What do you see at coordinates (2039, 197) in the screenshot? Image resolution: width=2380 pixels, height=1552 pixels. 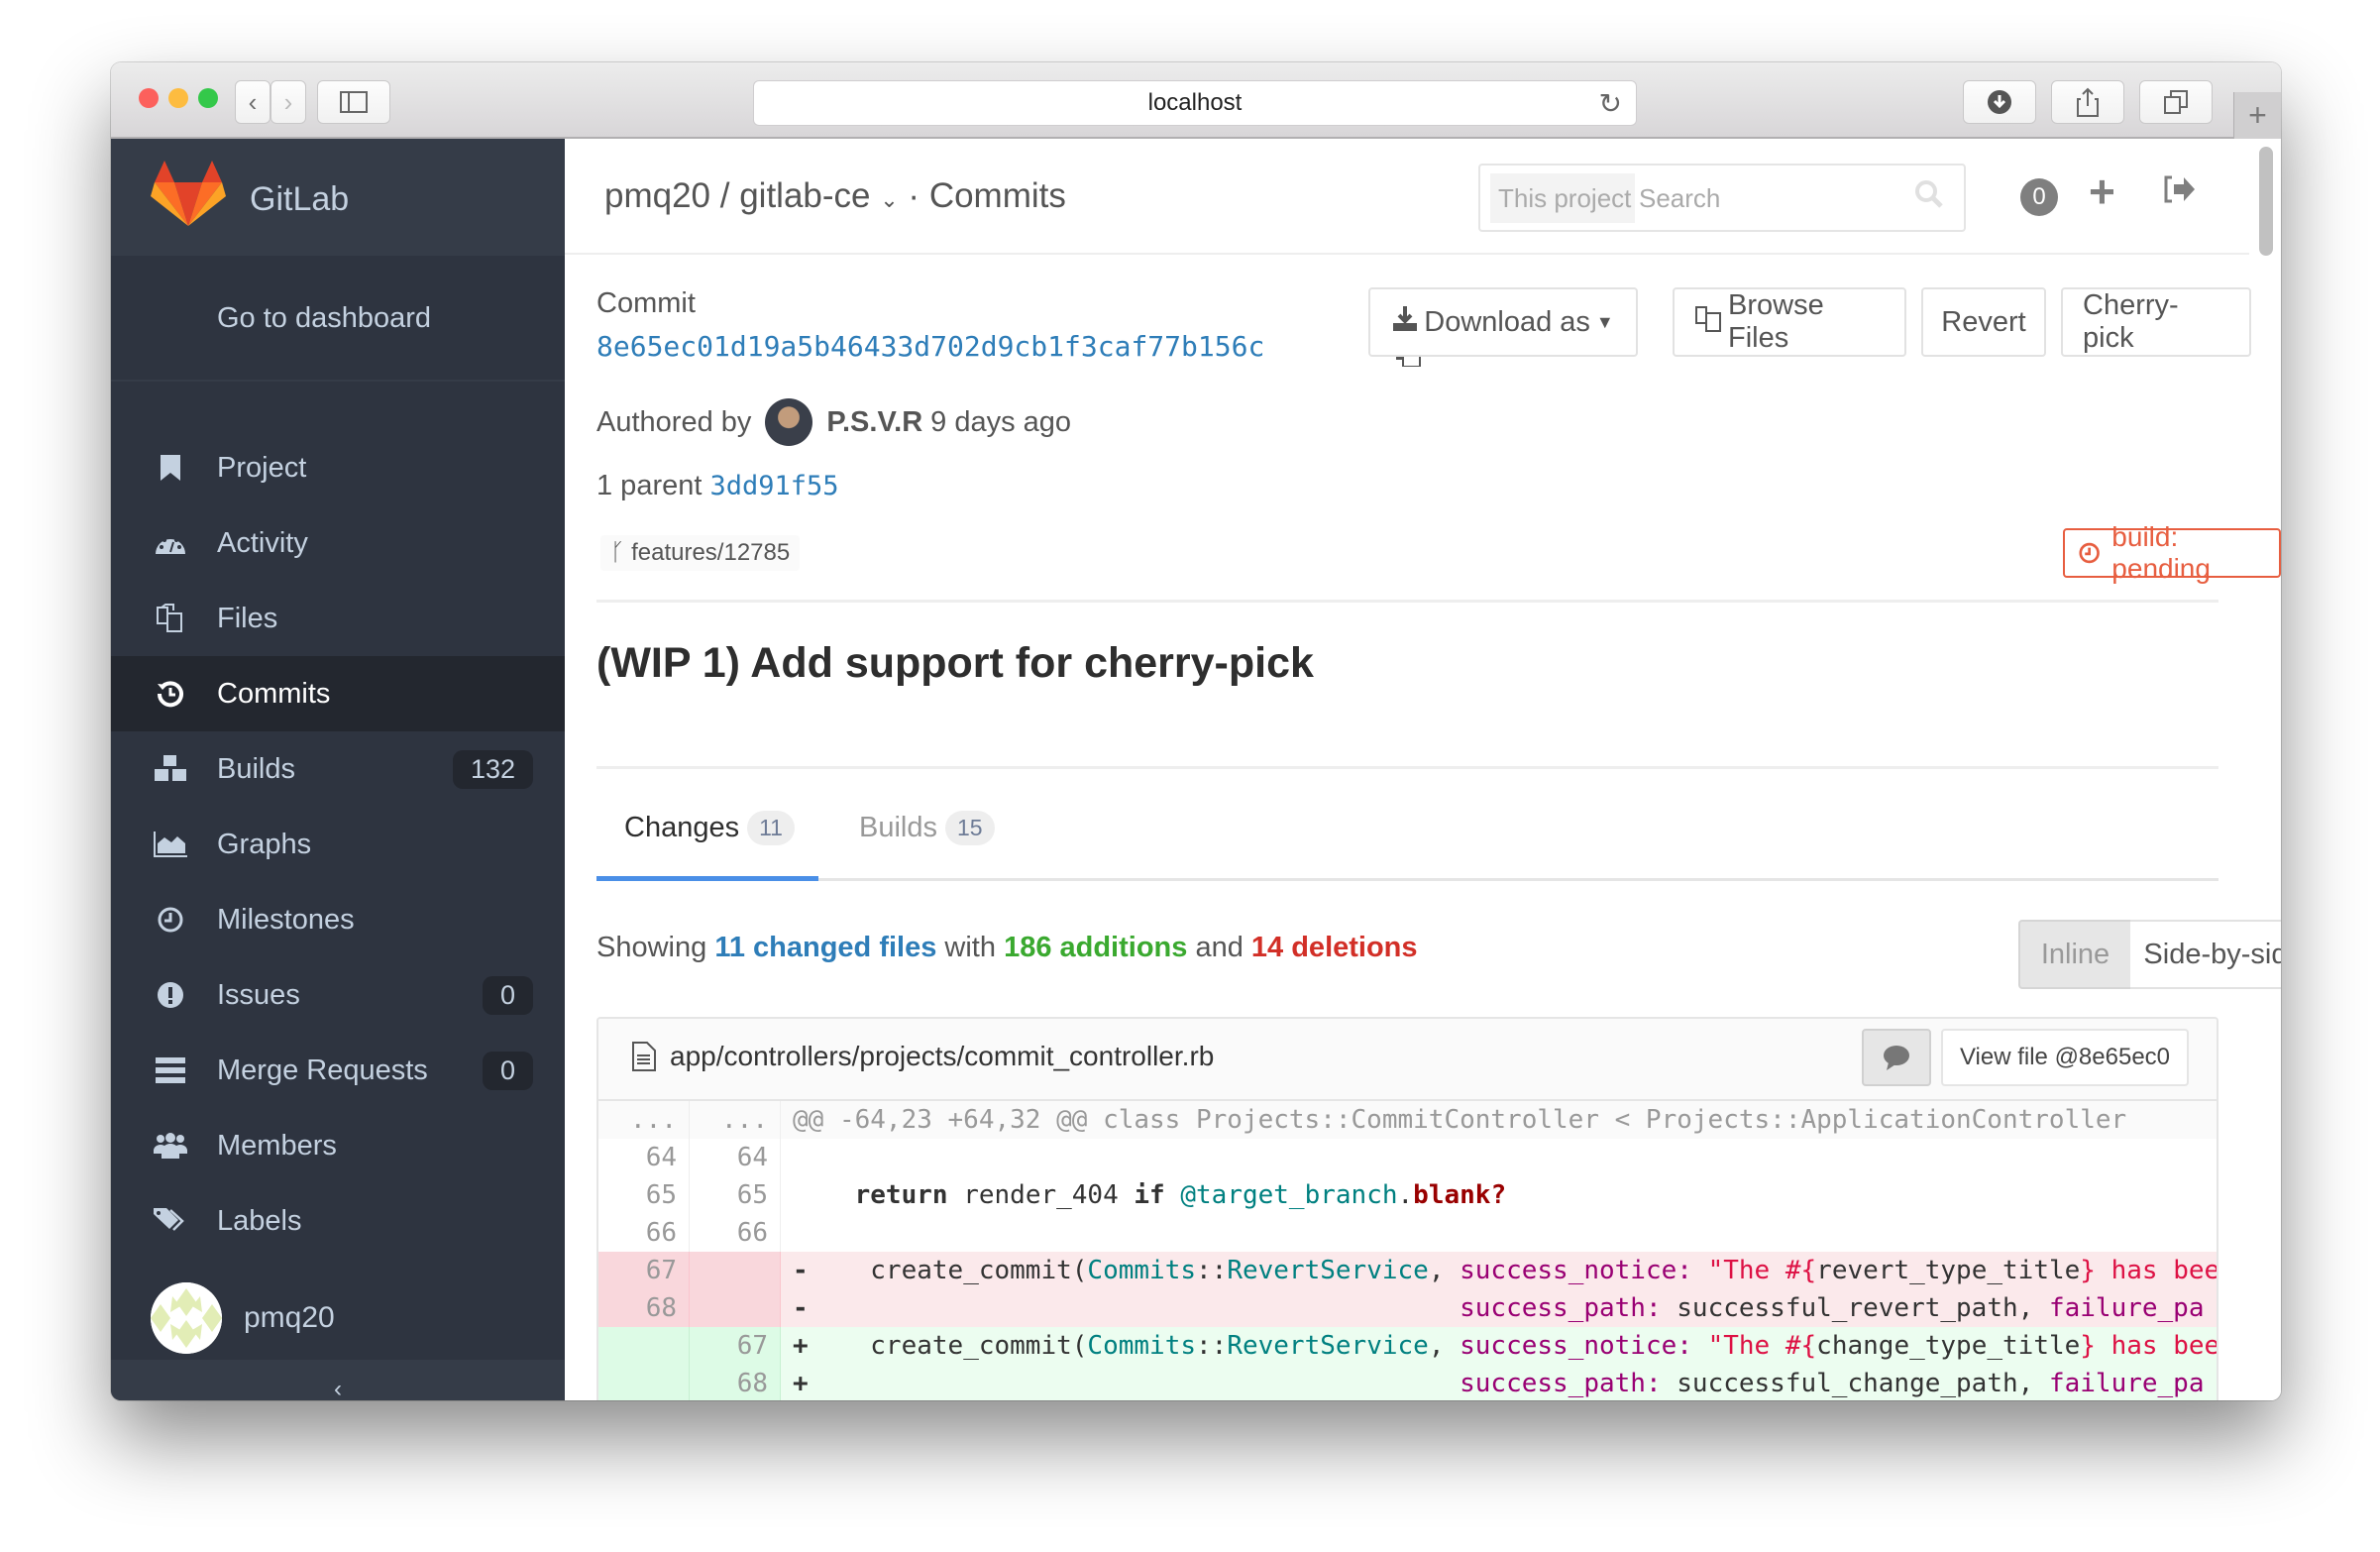 I see `todos-count-badge: 0` at bounding box center [2039, 197].